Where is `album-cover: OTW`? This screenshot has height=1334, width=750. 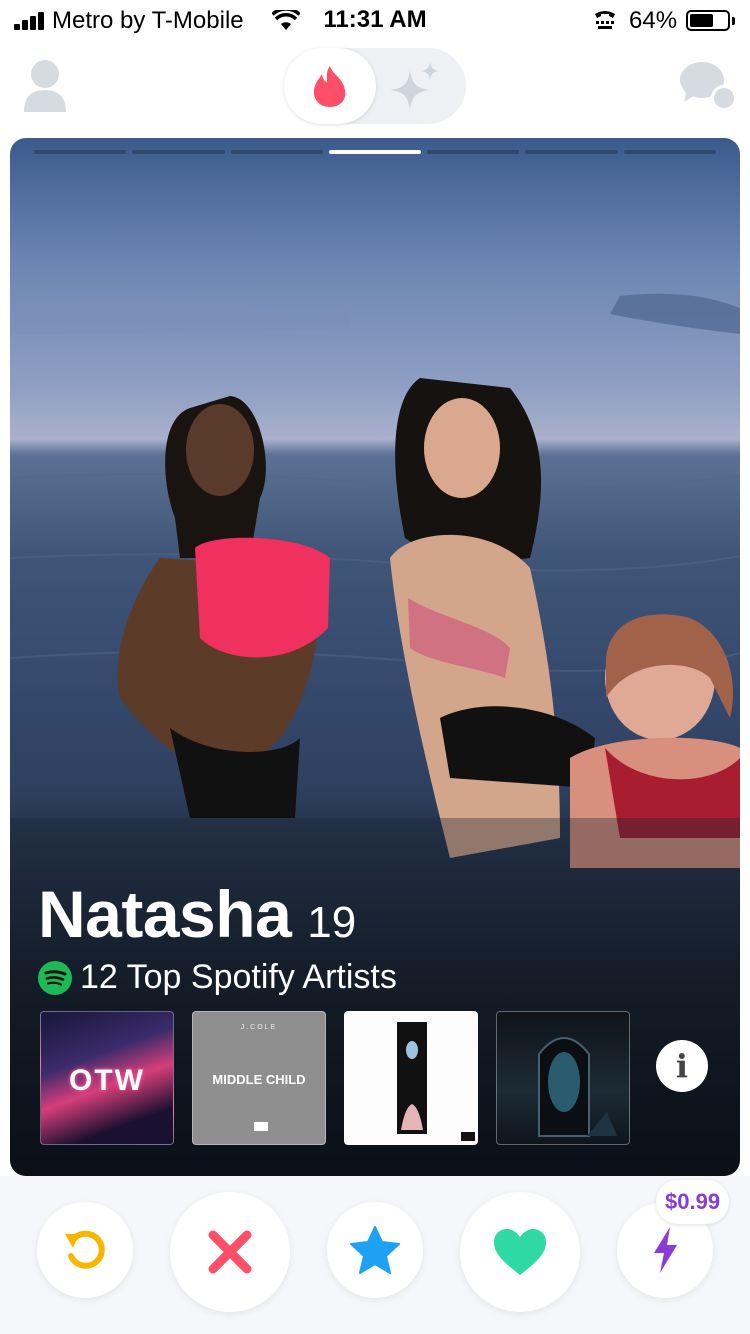
album-cover: OTW is located at coordinates (107, 1078).